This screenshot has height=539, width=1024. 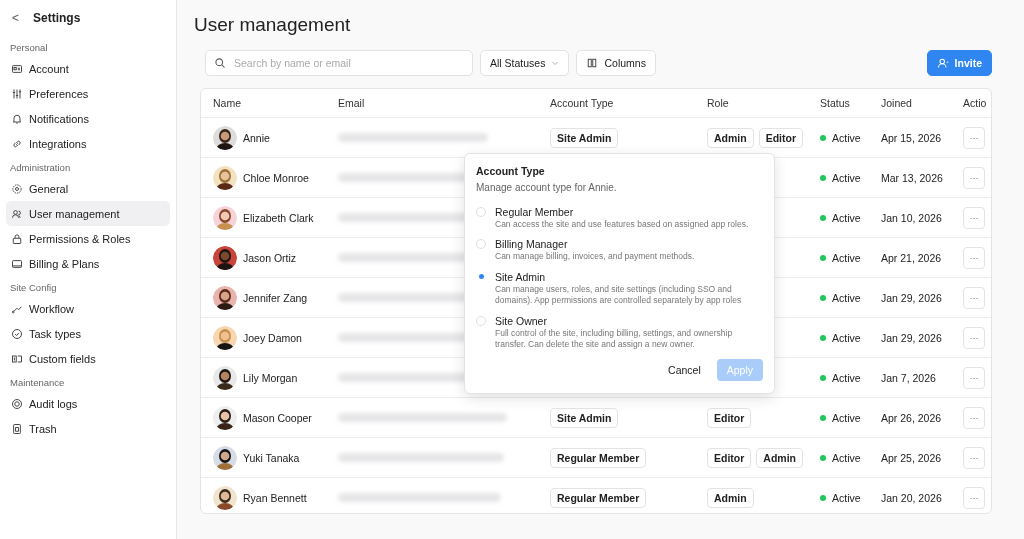 What do you see at coordinates (17, 238) in the screenshot?
I see `lock-icon` at bounding box center [17, 238].